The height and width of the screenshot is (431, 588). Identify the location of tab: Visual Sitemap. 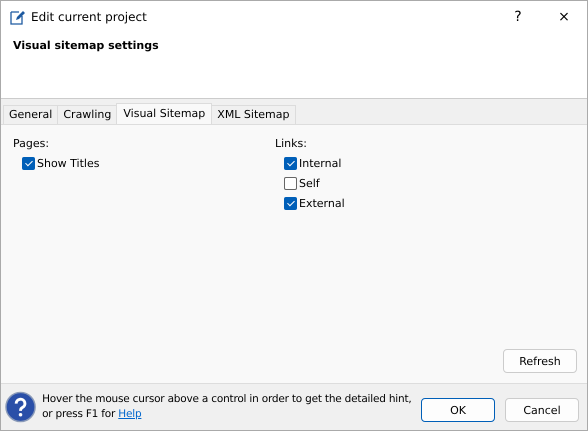
(164, 113).